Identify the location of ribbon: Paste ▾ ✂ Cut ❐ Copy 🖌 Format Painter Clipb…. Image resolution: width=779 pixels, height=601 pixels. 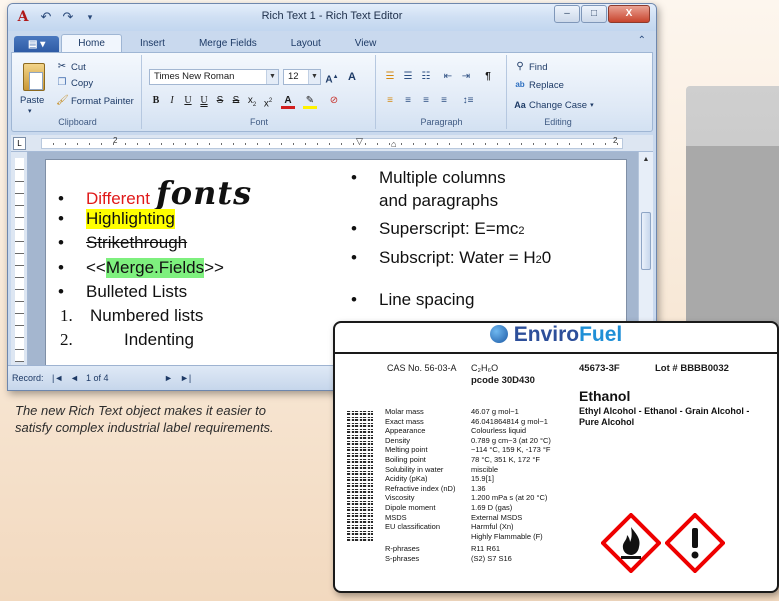
(332, 92).